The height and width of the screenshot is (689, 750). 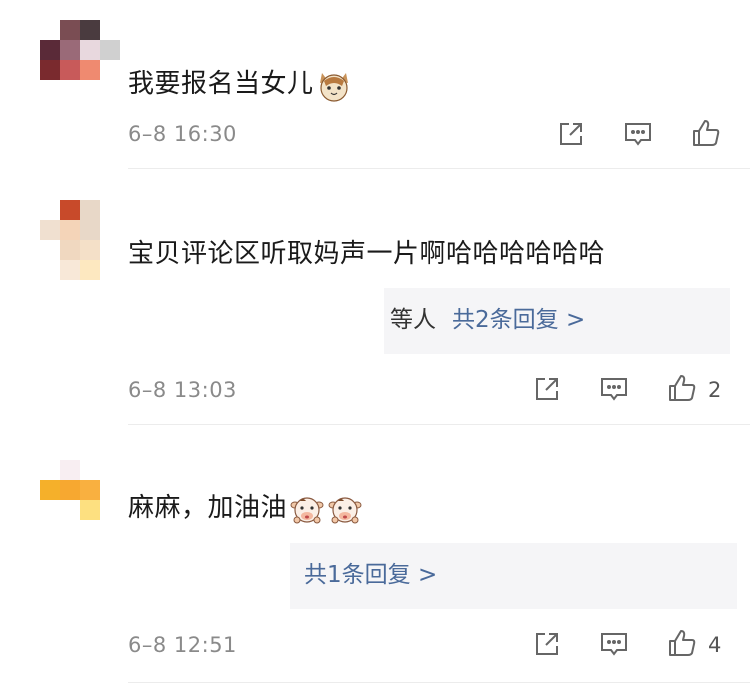 What do you see at coordinates (513, 576) in the screenshot?
I see `reply-preview: 共1条回复 >` at bounding box center [513, 576].